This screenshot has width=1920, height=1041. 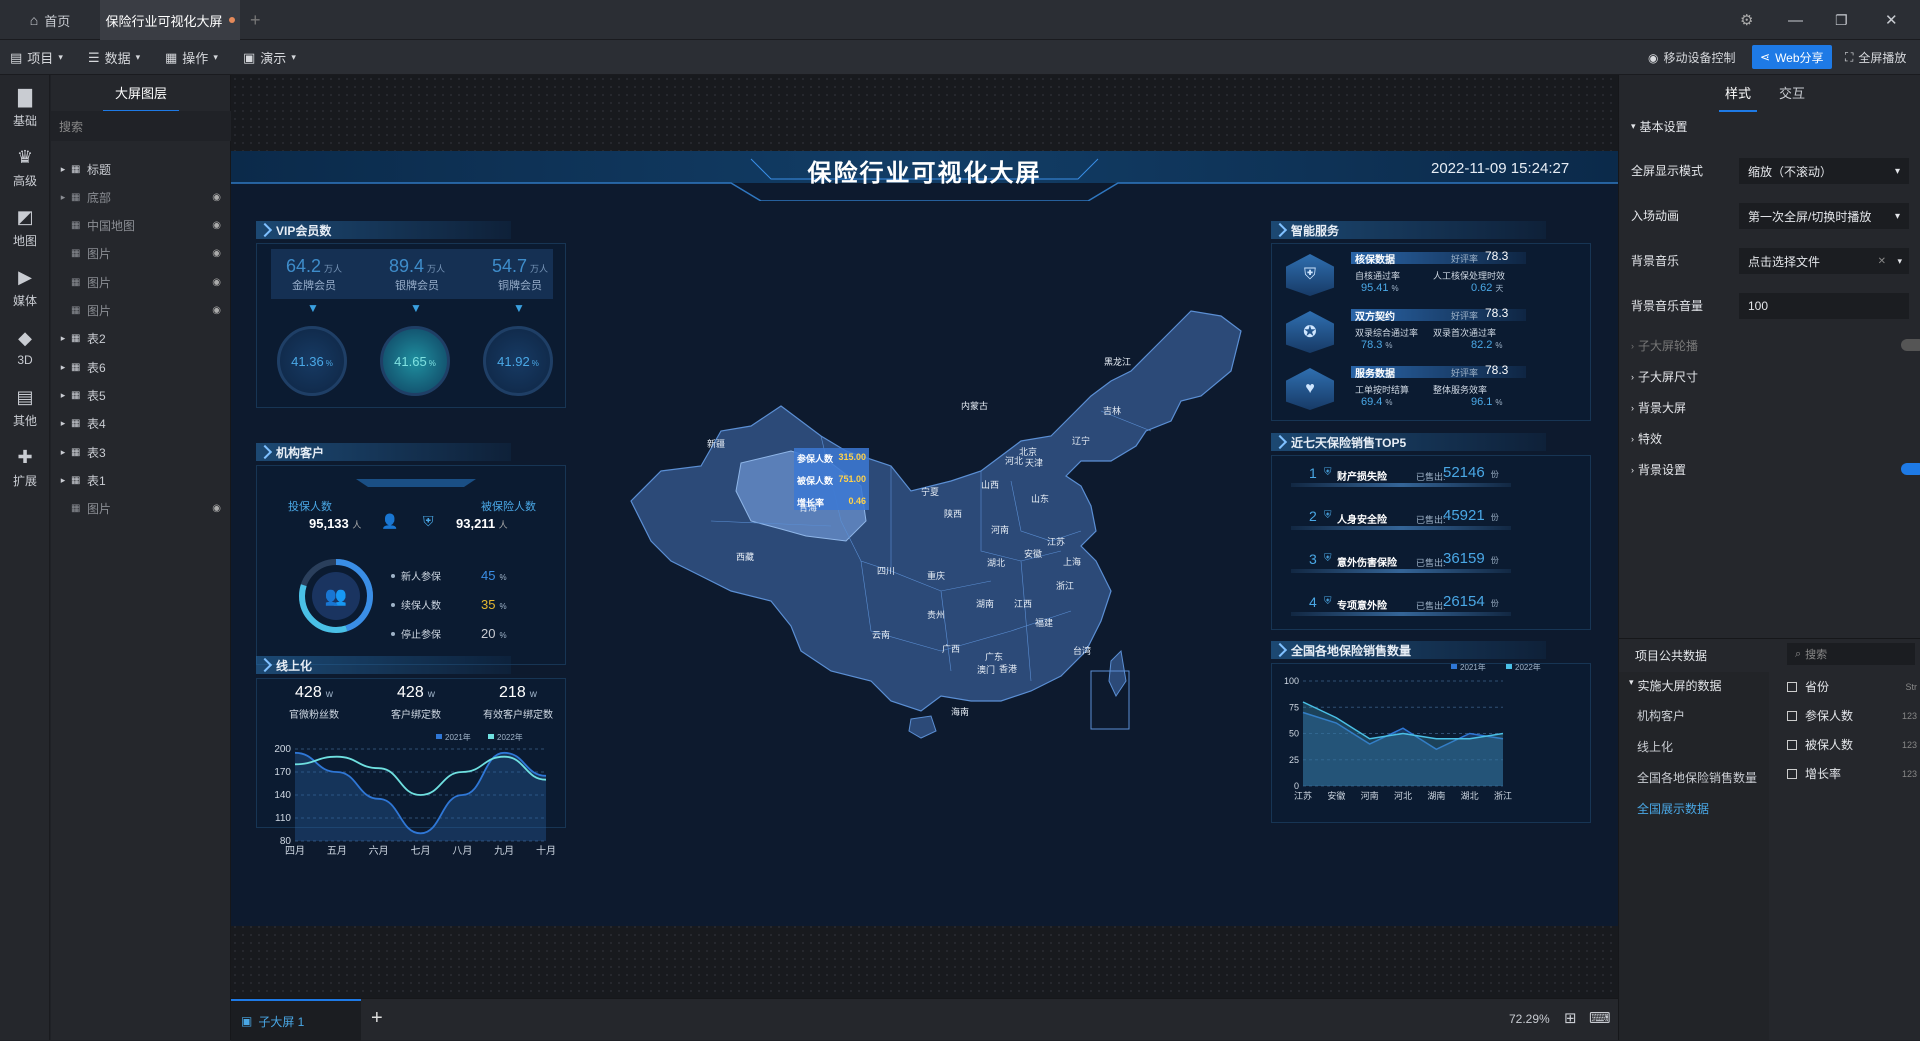 What do you see at coordinates (25, 407) in the screenshot?
I see `sidebar-item-other: ▤ 其他` at bounding box center [25, 407].